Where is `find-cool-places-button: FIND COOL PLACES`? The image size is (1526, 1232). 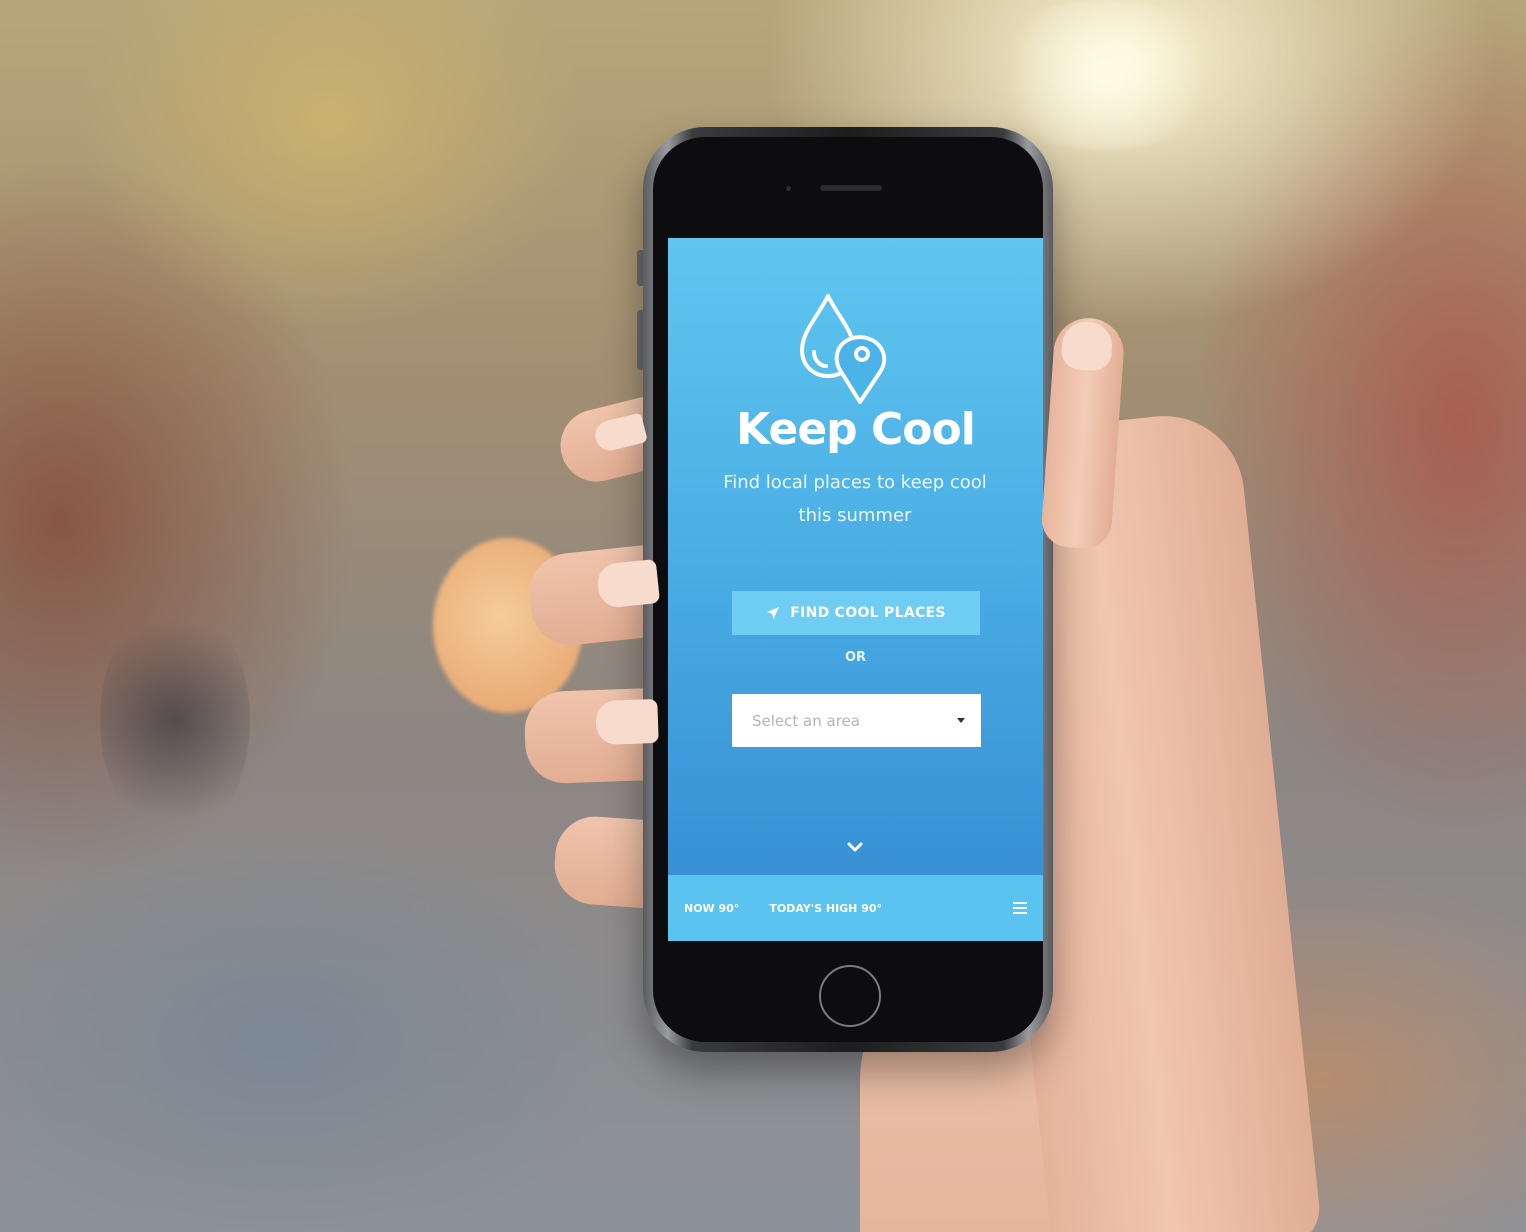 find-cool-places-button: FIND COOL PLACES is located at coordinates (856, 613).